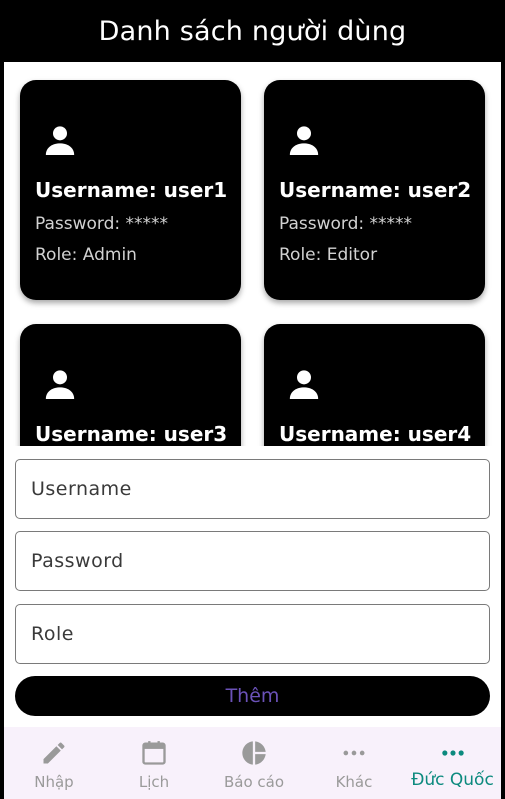 This screenshot has height=799, width=505. What do you see at coordinates (374, 385) in the screenshot?
I see `user-card: Username: user4` at bounding box center [374, 385].